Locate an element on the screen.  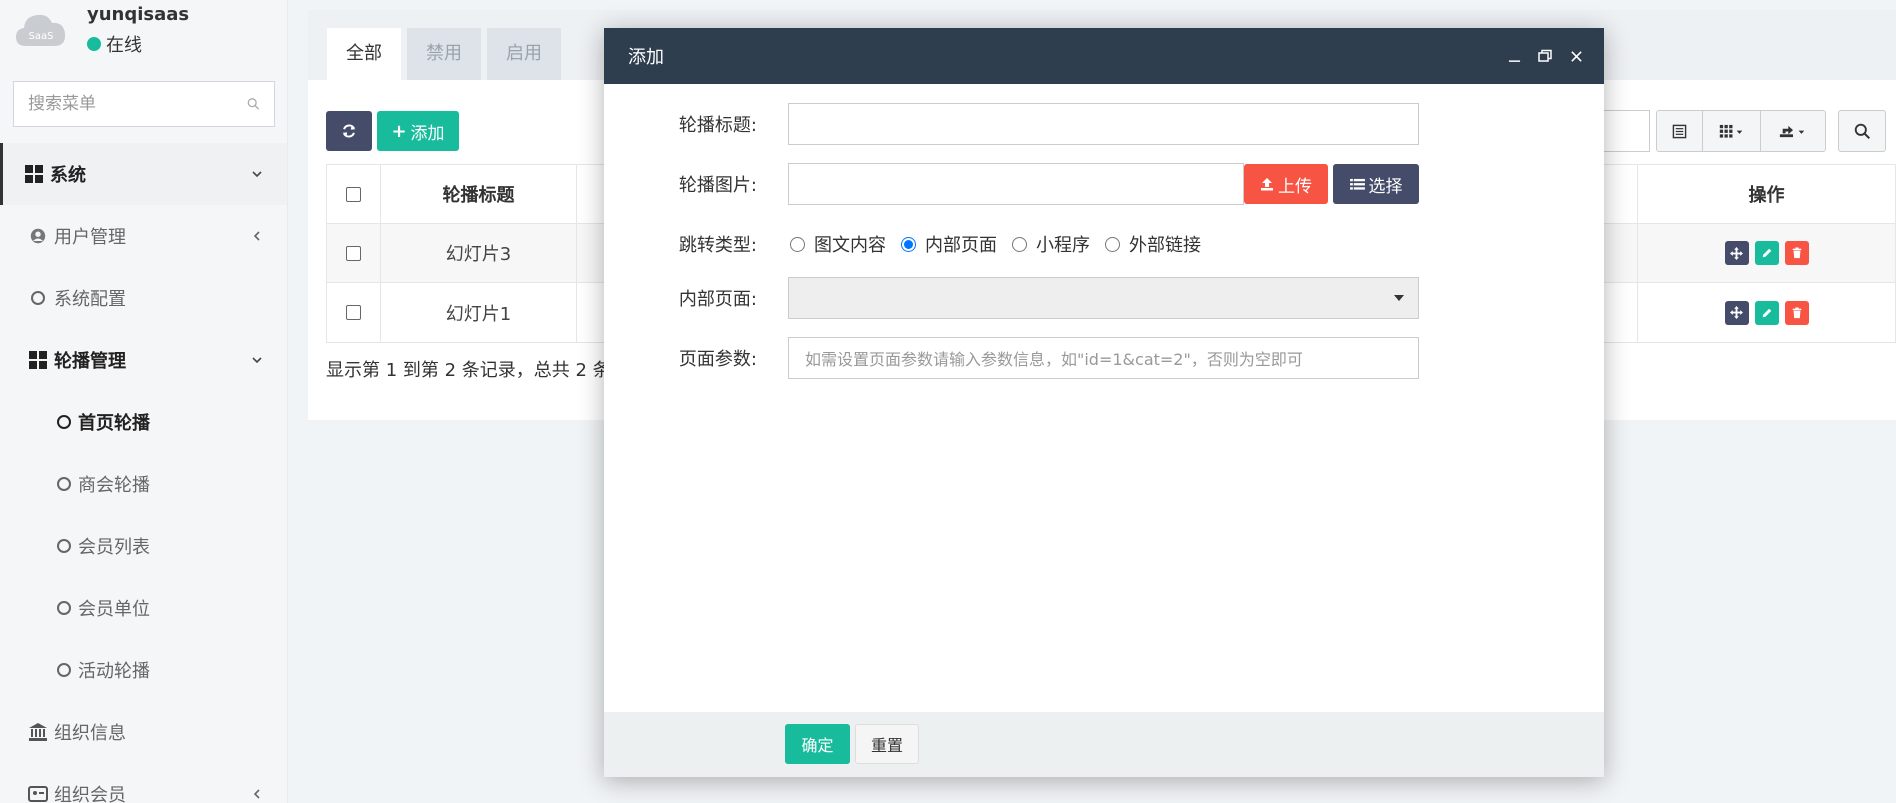
list-alt-icon is located at coordinates (1679, 131).